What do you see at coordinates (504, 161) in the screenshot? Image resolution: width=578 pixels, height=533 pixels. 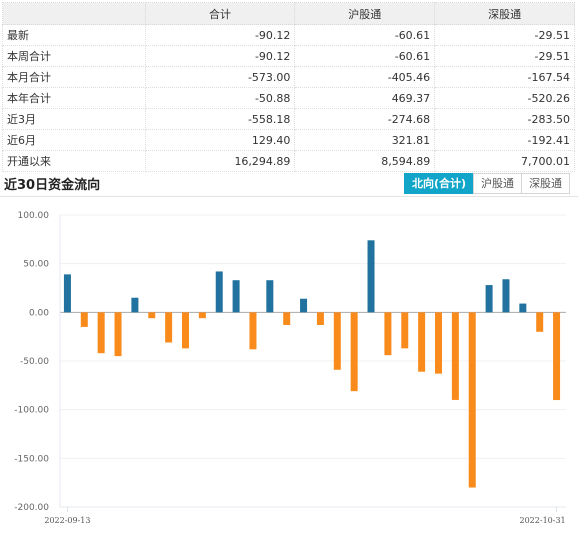 I see `cell-sz: 7,700.01` at bounding box center [504, 161].